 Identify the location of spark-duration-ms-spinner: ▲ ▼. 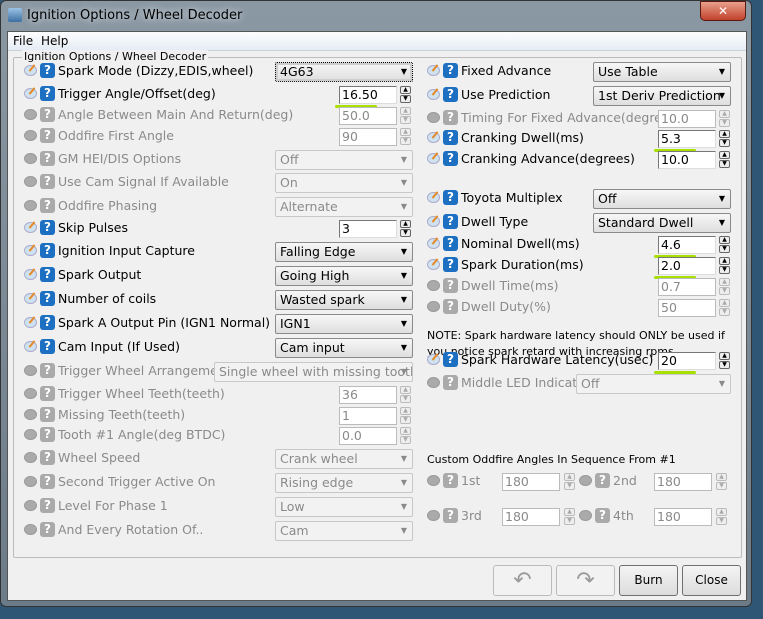
(724, 266).